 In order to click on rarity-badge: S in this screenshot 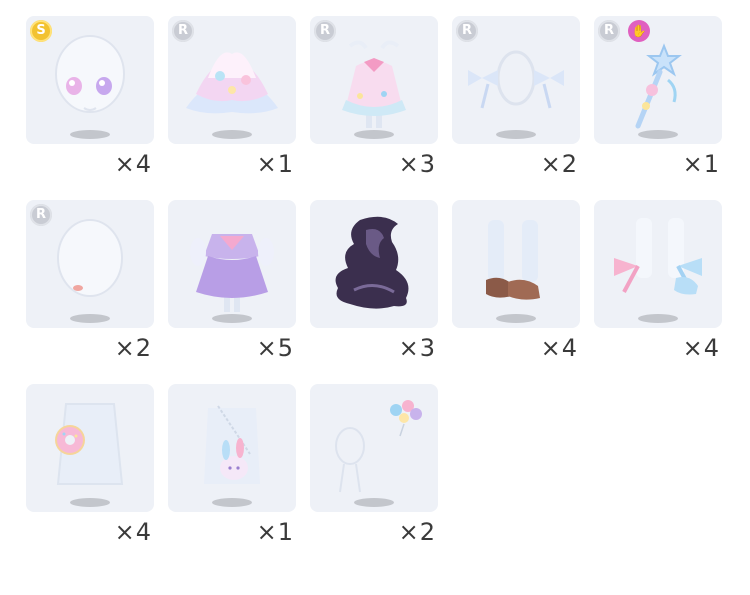, I will do `click(41, 31)`.